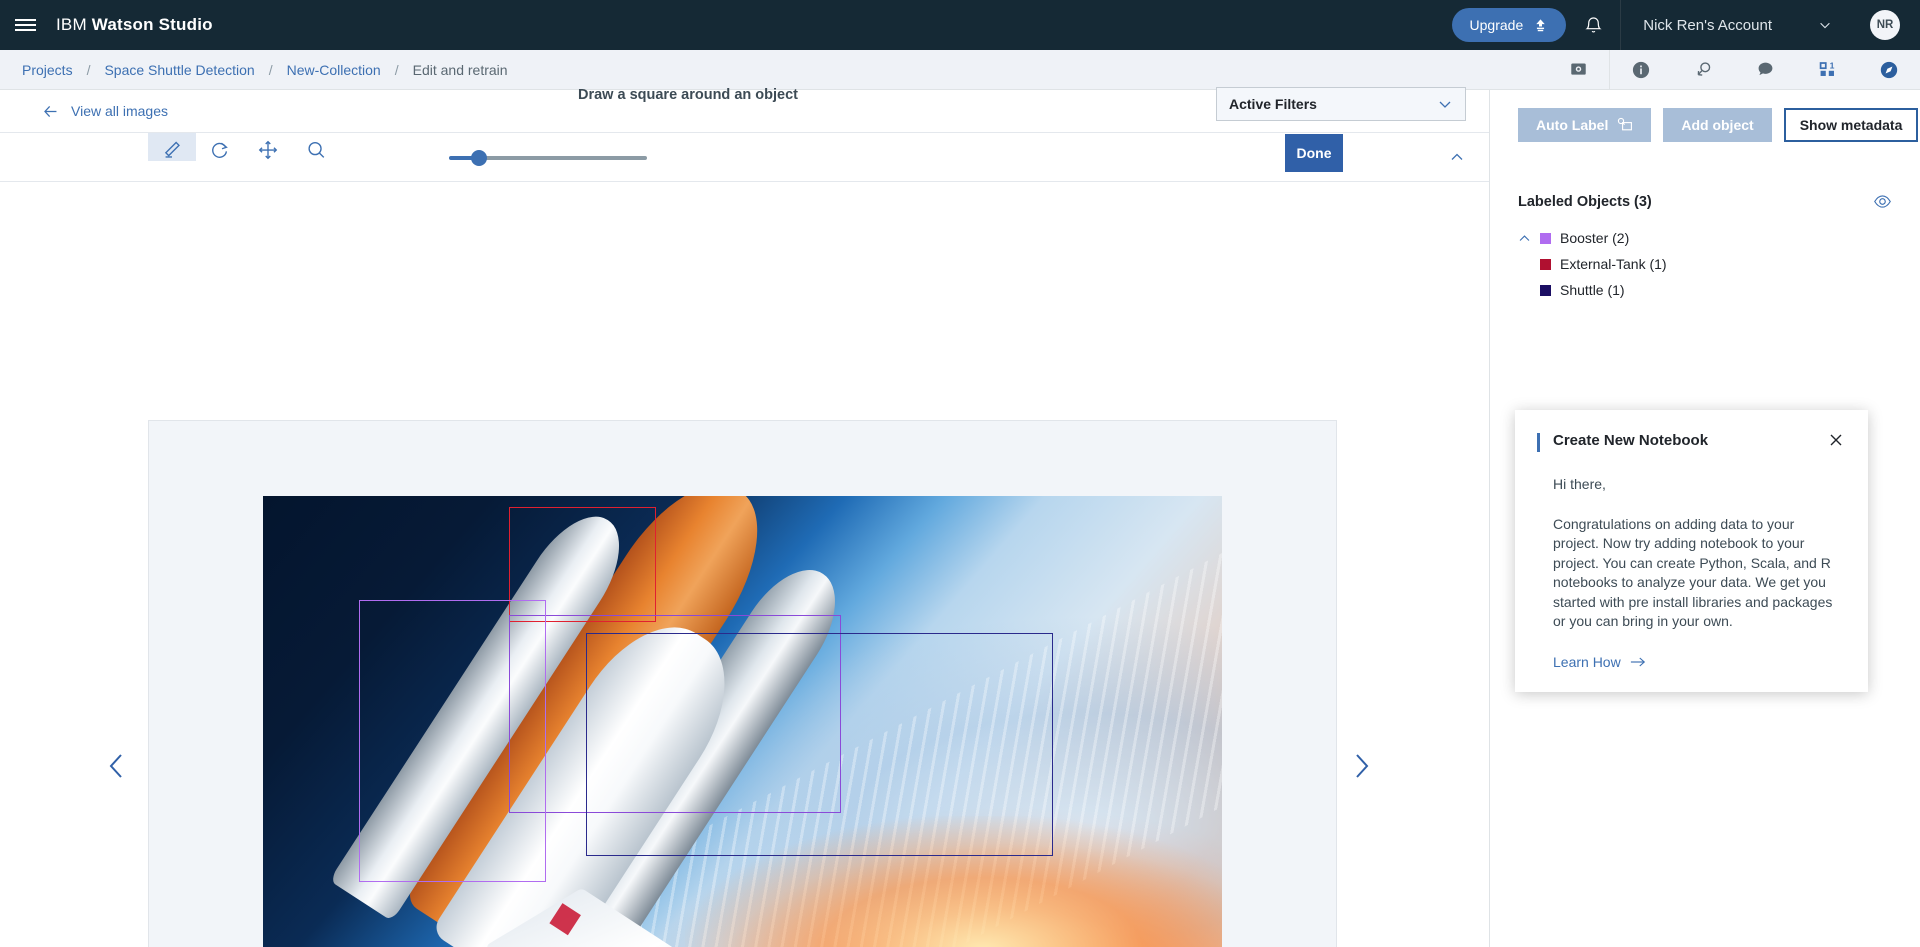 The width and height of the screenshot is (1920, 947). I want to click on next-image-button, so click(1361, 766).